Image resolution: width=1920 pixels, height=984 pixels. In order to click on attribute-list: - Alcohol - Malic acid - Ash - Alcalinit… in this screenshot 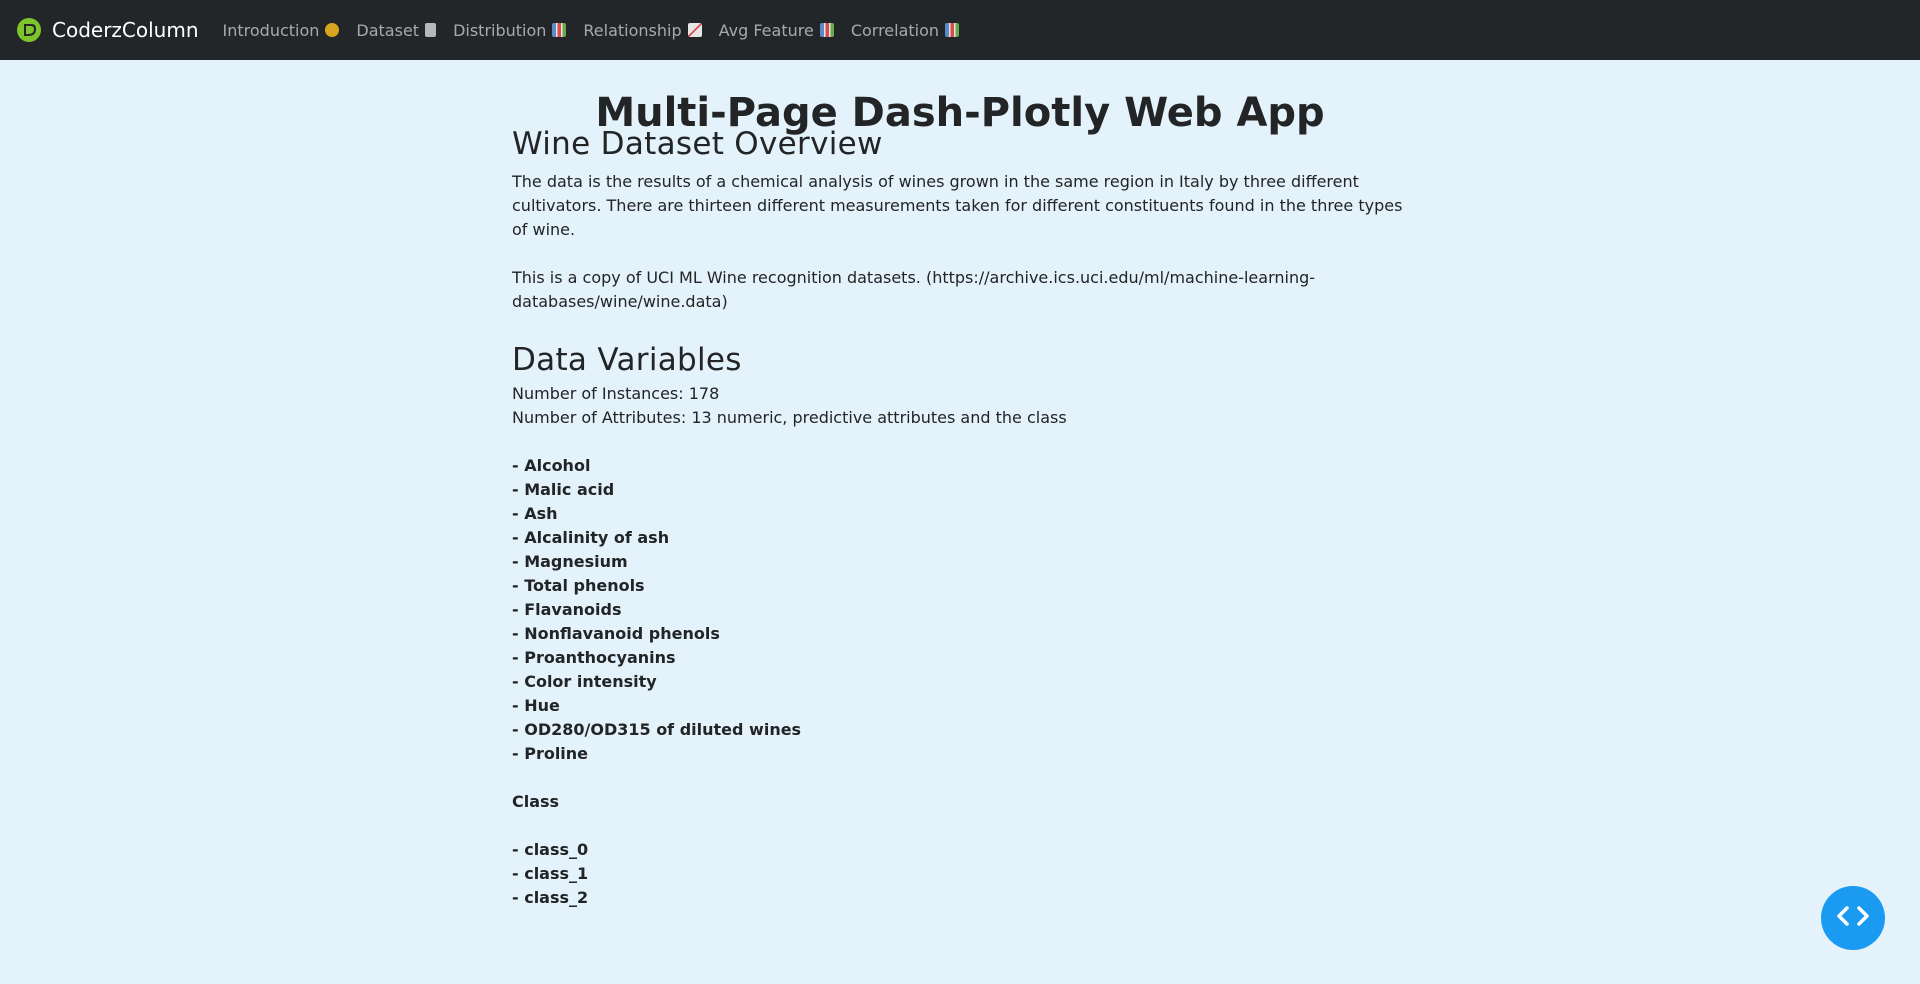, I will do `click(962, 610)`.